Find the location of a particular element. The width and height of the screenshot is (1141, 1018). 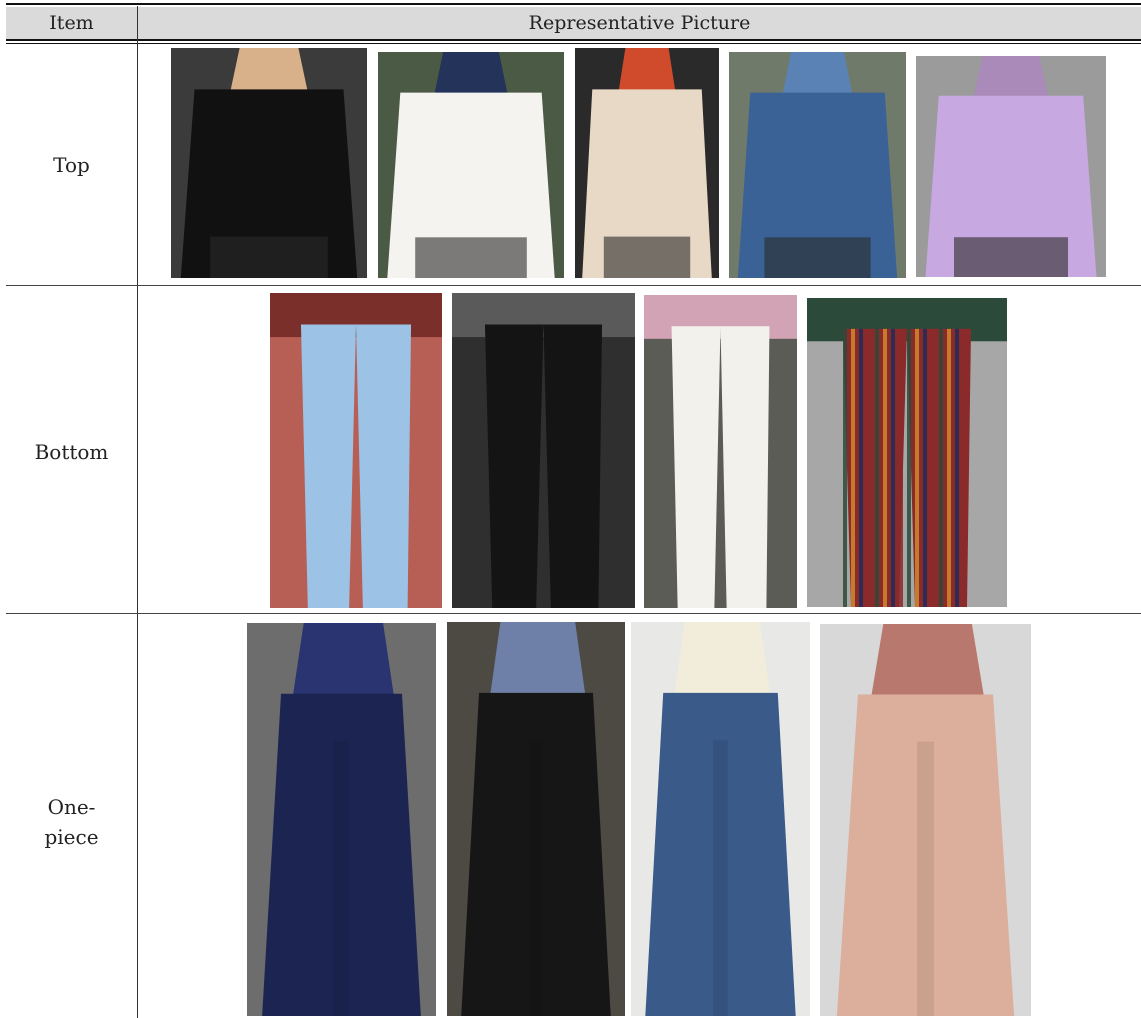

row-label-one-piece-line-2: piece is located at coordinates (71, 837).